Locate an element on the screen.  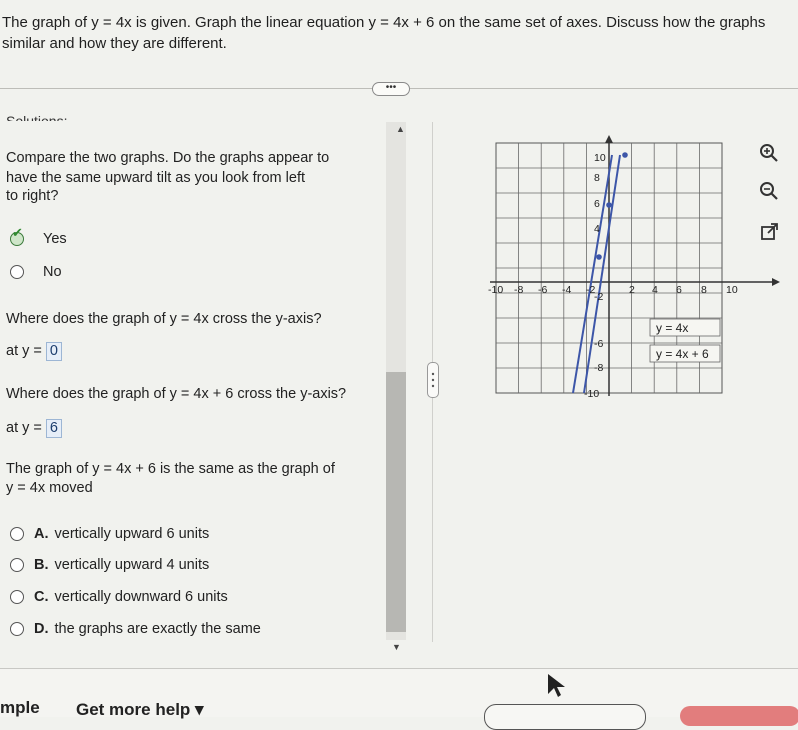
x-tick-label: 10 is located at coordinates (732, 290).